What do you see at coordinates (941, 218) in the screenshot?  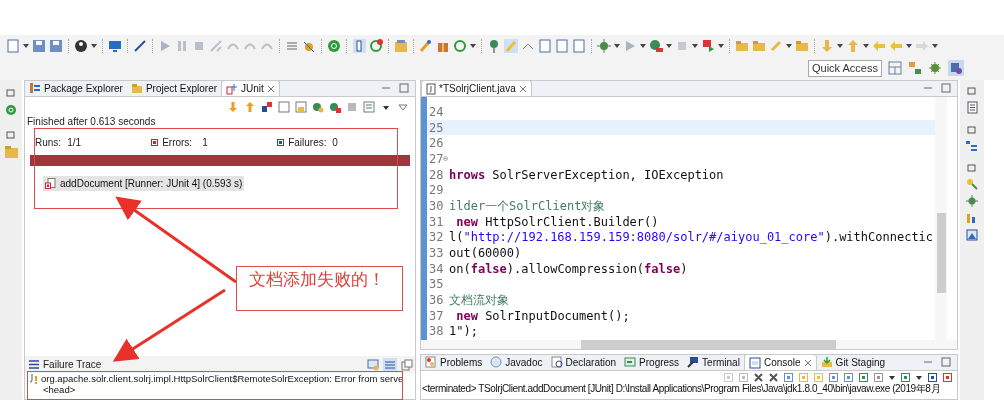 I see `vertical-scrollbar` at bounding box center [941, 218].